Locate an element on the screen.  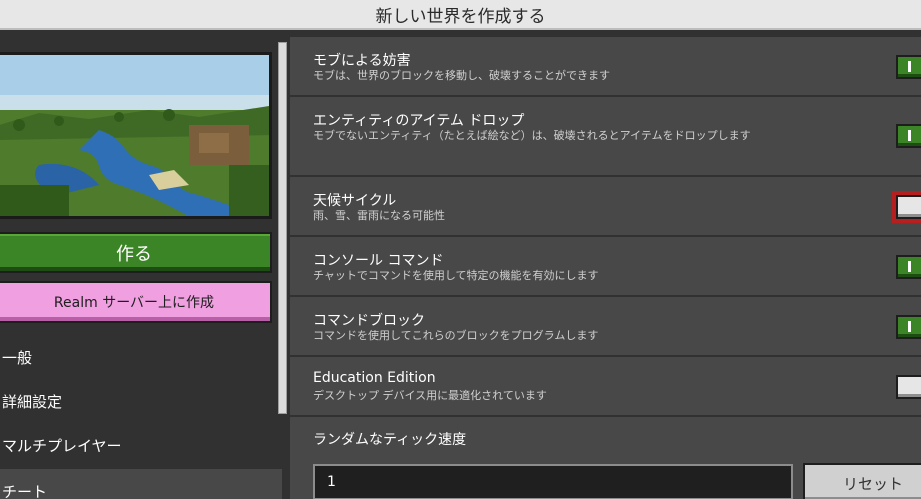
setting-row-console-commands: コンソール コマンド チャットでコマンドを使用して特定の機能を有効にします is located at coordinates (605, 267).